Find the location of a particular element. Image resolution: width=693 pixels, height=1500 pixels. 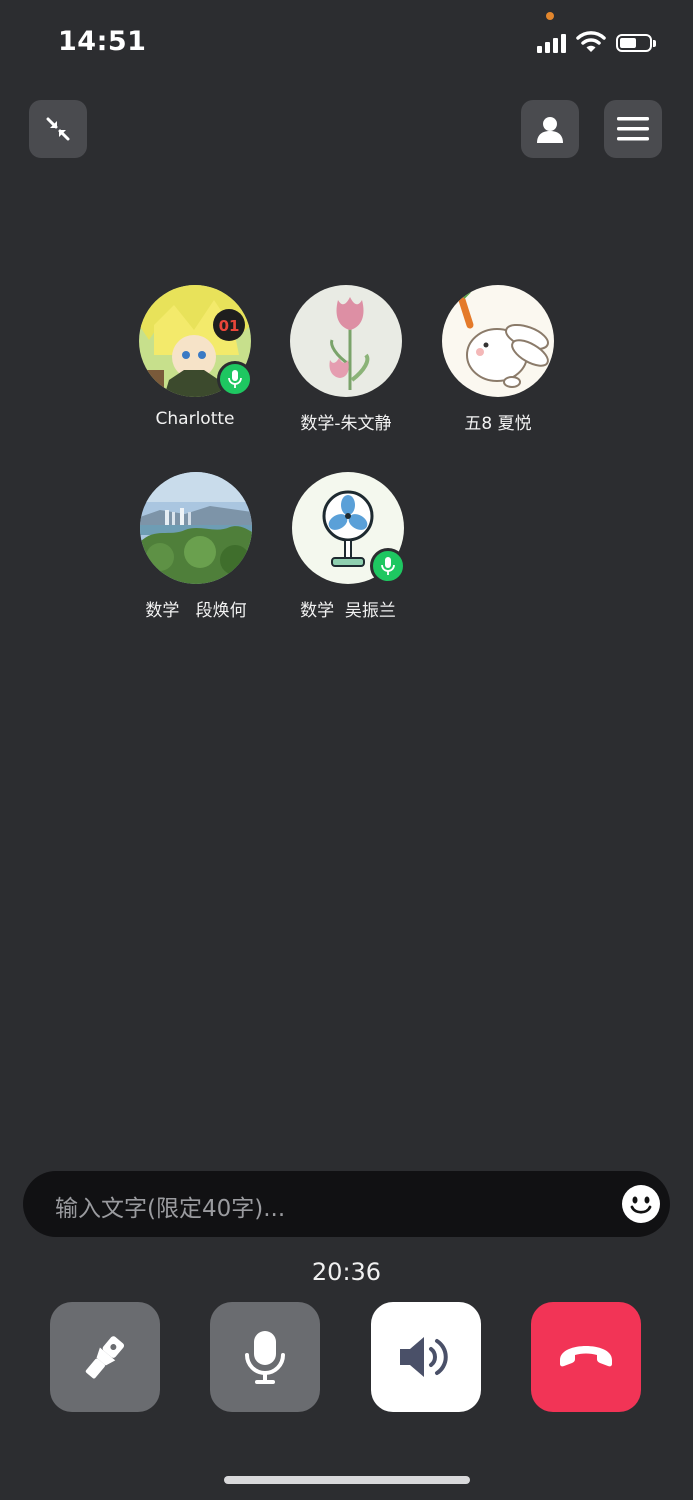

participant-name: 数学-朱文静 is located at coordinates (346, 424).